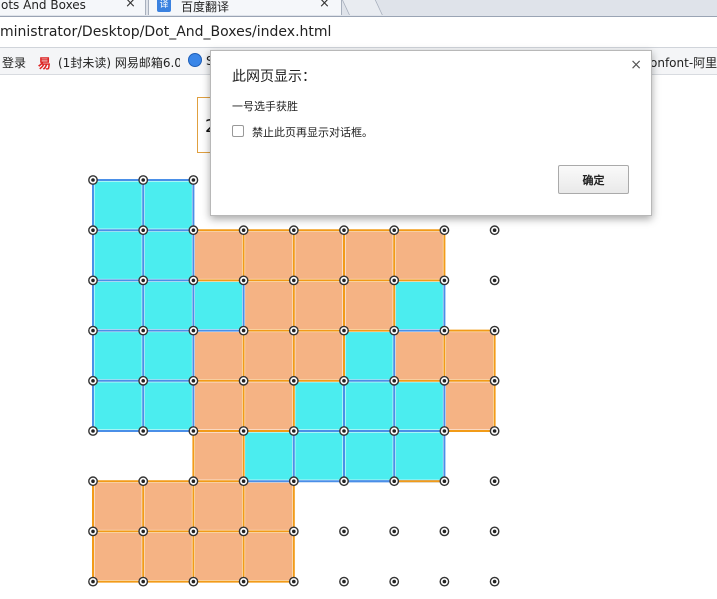 The width and height of the screenshot is (717, 599). What do you see at coordinates (274, 77) in the screenshot?
I see `dialog-title: 此网页显示：` at bounding box center [274, 77].